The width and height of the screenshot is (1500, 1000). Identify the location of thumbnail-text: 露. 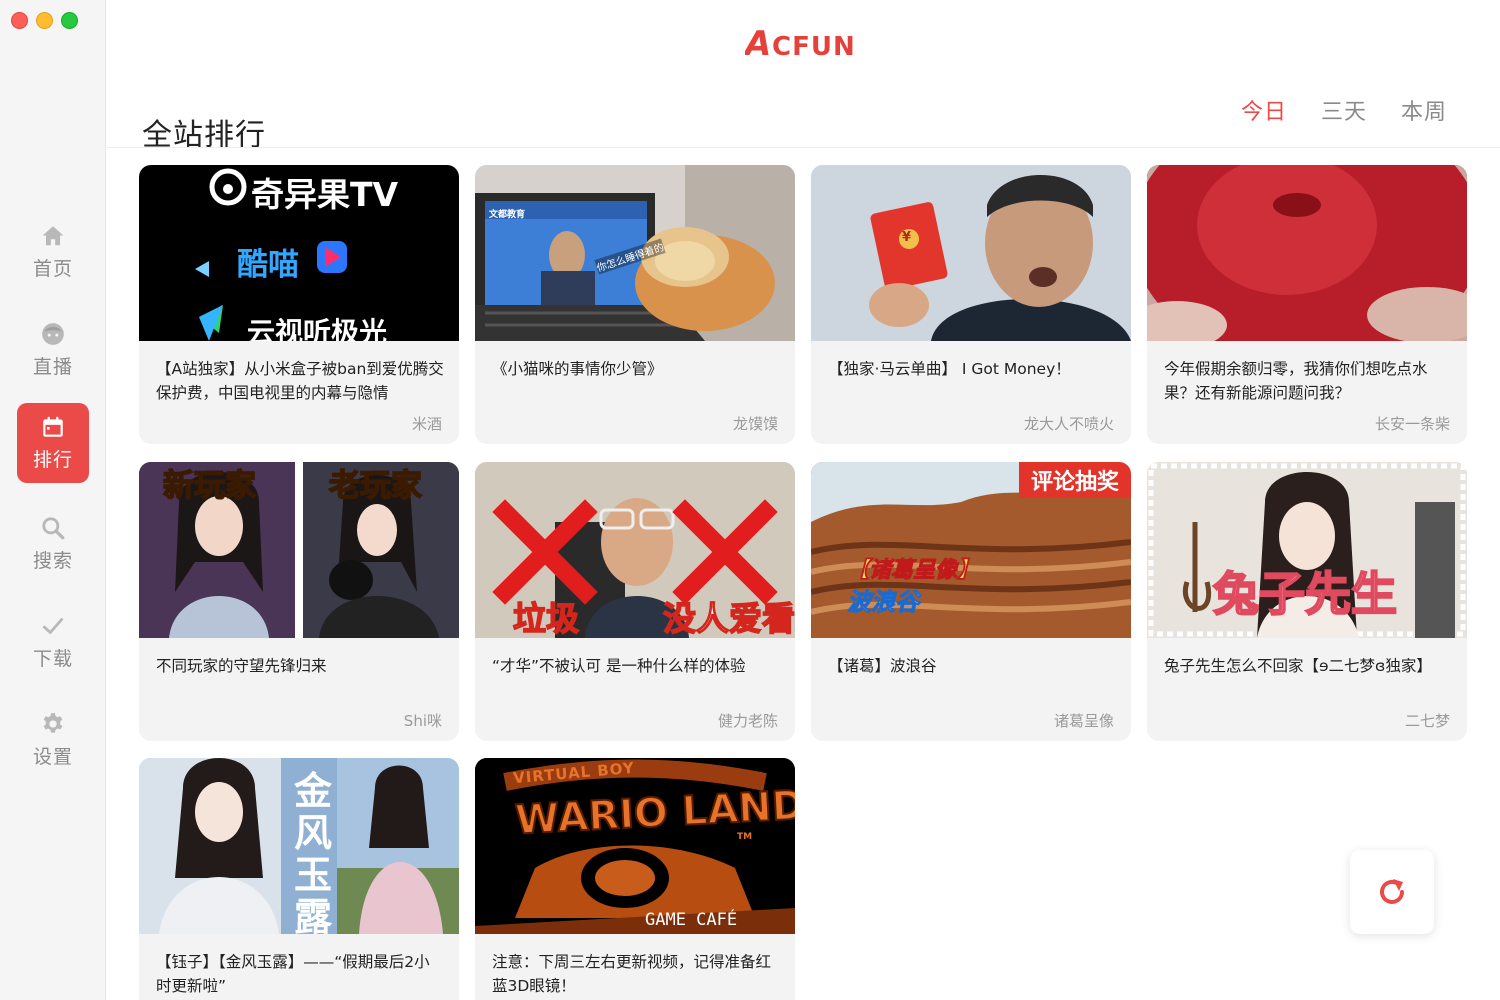
(313, 914).